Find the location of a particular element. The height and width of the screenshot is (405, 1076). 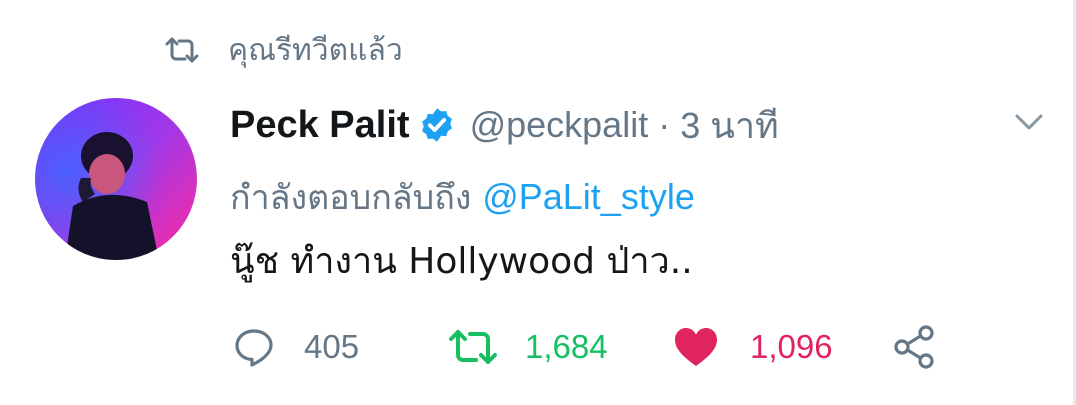

avatar is located at coordinates (116, 179).